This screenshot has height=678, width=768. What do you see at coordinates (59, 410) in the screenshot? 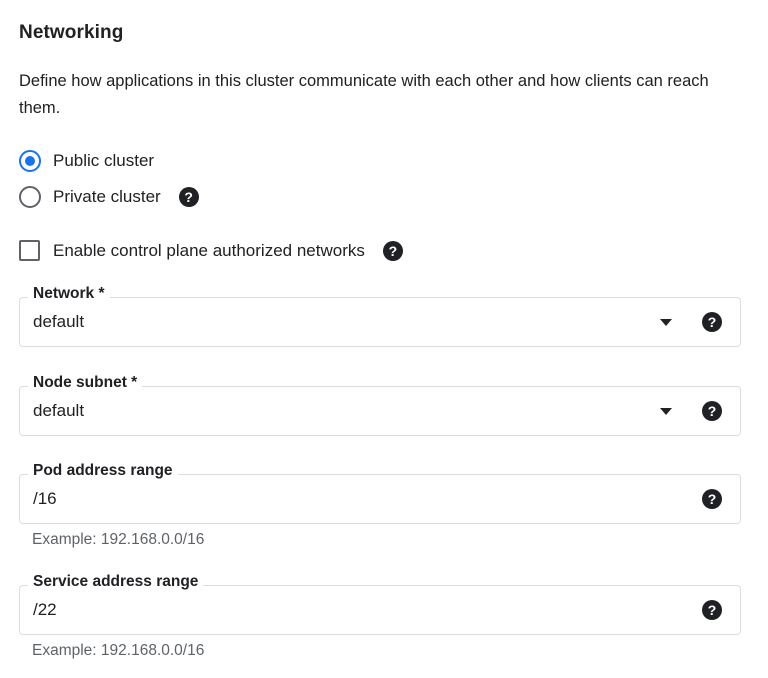
I see `node-subnet-value: default` at bounding box center [59, 410].